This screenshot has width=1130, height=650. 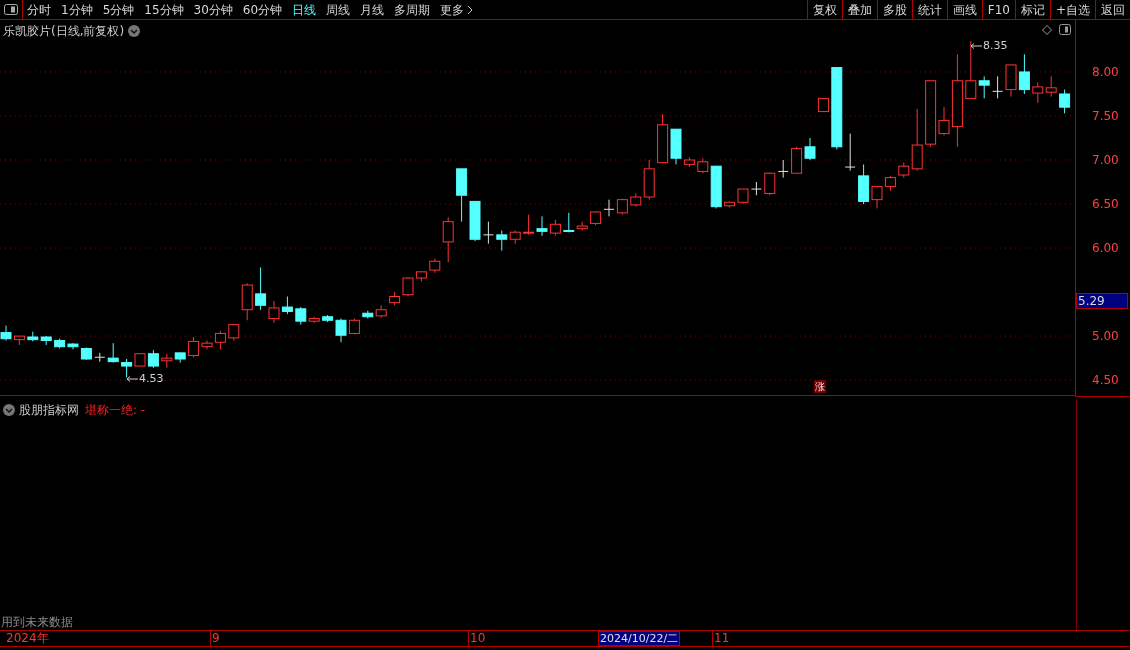 What do you see at coordinates (929, 9) in the screenshot?
I see `toolbar-button: 统计` at bounding box center [929, 9].